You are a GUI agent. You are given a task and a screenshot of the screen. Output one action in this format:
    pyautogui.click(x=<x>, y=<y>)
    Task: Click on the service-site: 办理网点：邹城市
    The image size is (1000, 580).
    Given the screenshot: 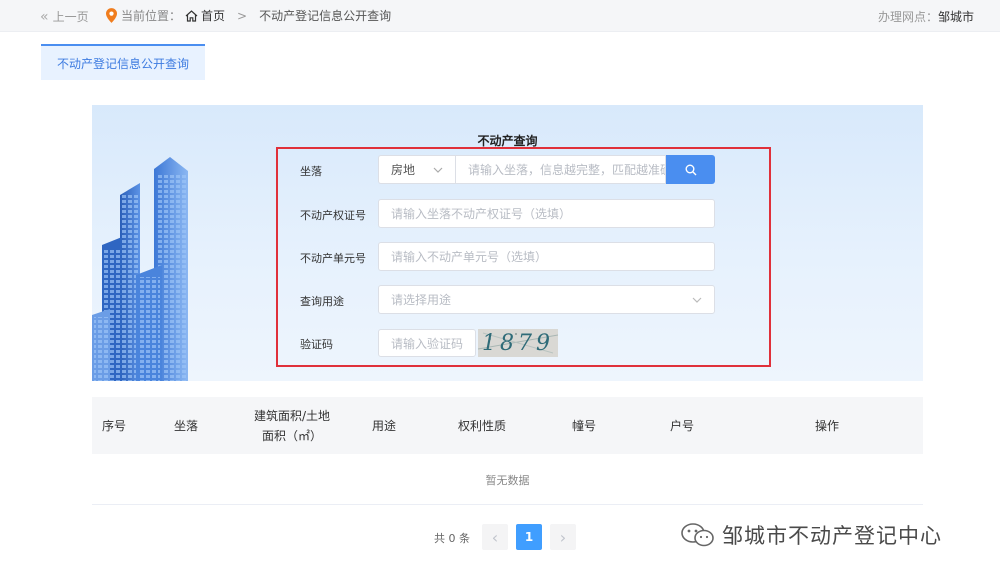 What is the action you would take?
    pyautogui.click(x=926, y=16)
    